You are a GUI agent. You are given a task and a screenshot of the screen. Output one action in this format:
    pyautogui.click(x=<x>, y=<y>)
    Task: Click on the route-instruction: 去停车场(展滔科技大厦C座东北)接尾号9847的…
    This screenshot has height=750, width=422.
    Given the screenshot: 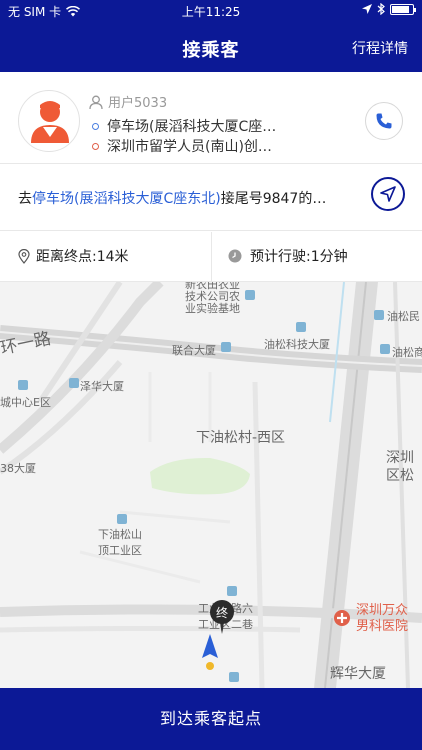 What is the action you would take?
    pyautogui.click(x=183, y=198)
    